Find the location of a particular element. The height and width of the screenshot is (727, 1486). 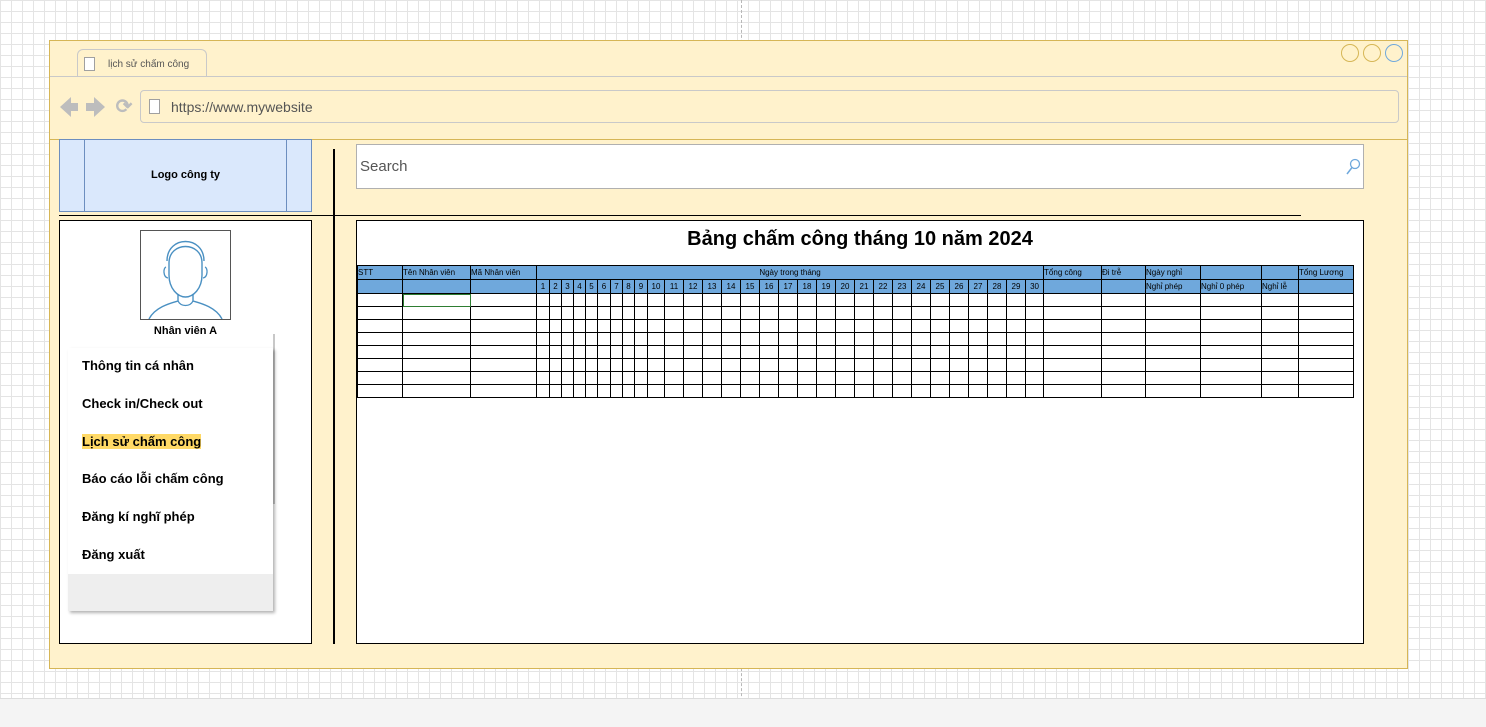

address-bar: https://www.mywebsite is located at coordinates (769, 106).